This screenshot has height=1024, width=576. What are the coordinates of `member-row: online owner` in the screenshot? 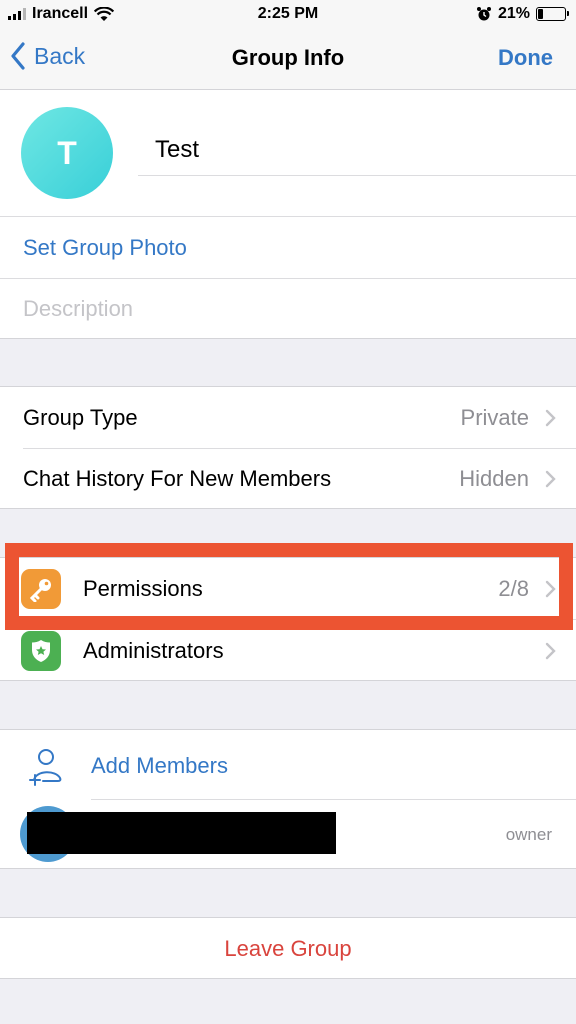 It's located at (288, 835).